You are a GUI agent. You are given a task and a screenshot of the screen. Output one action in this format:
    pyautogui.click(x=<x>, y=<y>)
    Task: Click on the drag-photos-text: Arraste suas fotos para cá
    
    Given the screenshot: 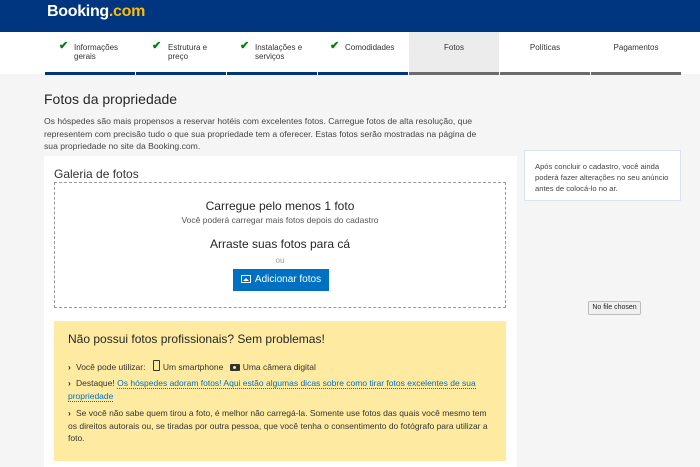 What is the action you would take?
    pyautogui.click(x=280, y=244)
    